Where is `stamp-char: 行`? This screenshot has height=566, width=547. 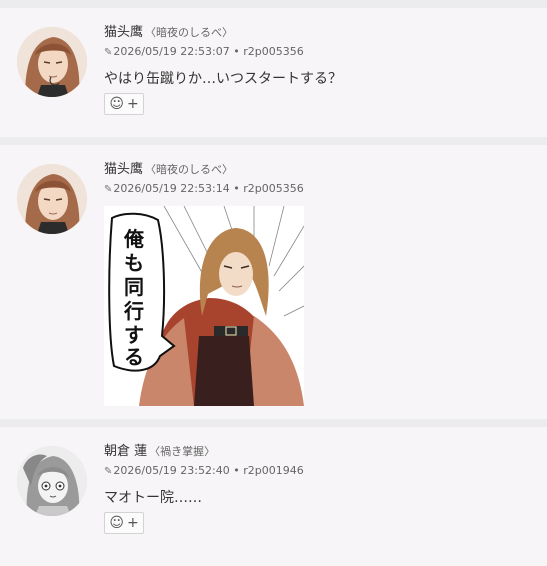
stamp-char: 行 is located at coordinates (133, 311).